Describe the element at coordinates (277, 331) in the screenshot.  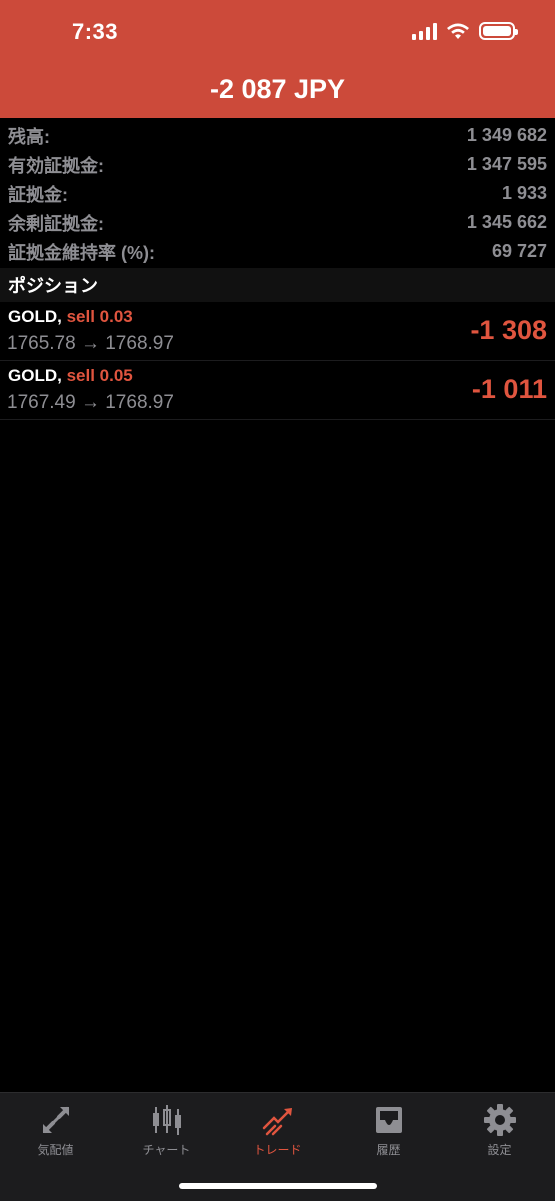
I see `position-row: GOLD, sell 0.03 1765.78 → 1768.97 -1 308` at that location.